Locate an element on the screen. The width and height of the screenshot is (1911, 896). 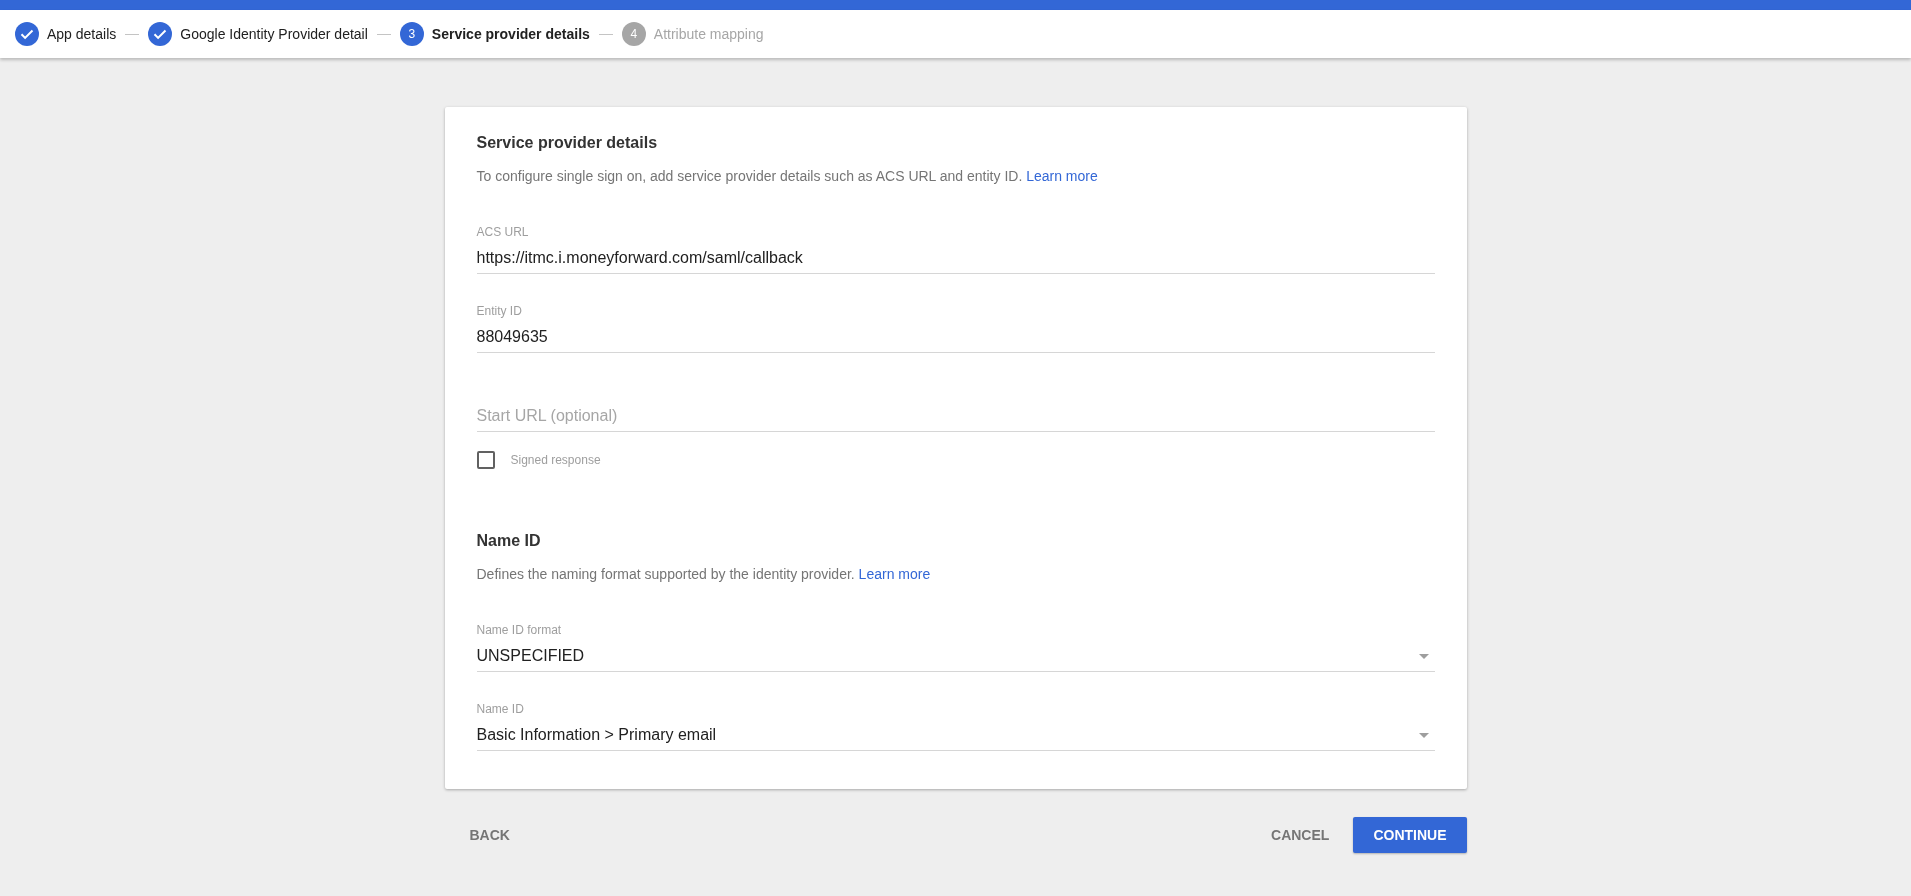
text-field: https://itmc.i.moneyforward.com/saml/callback is located at coordinates (955, 260).